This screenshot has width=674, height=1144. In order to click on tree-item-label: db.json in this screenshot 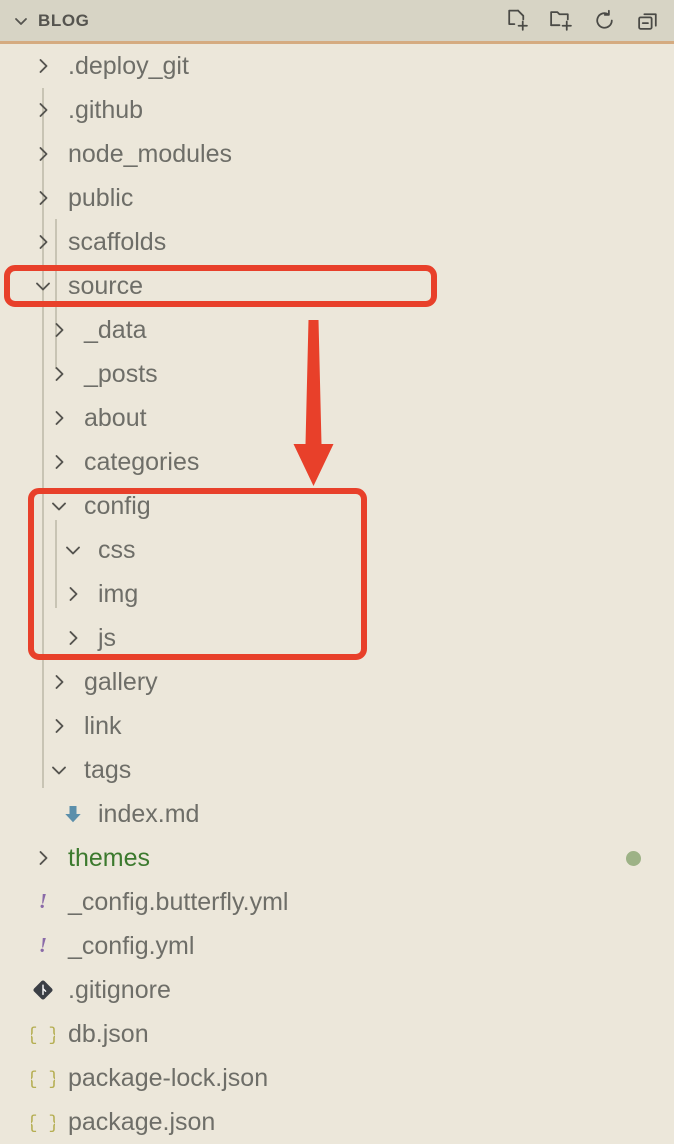, I will do `click(108, 1033)`.